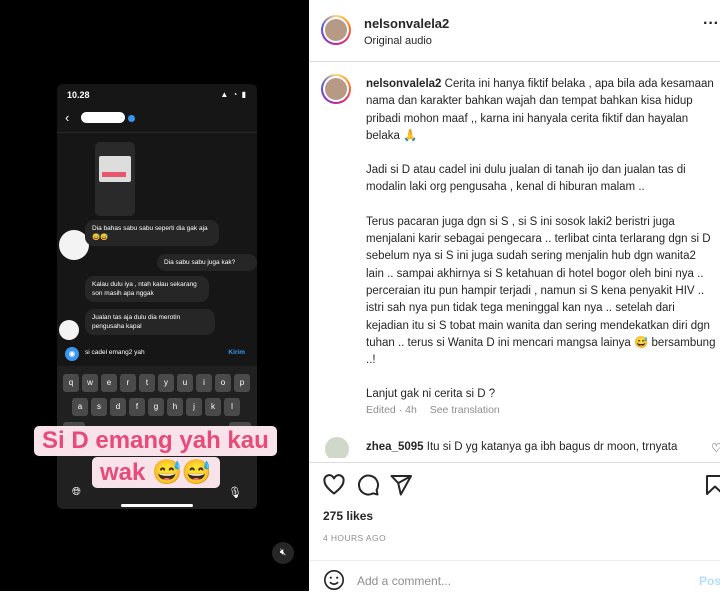  What do you see at coordinates (72, 354) in the screenshot?
I see `camera-icon: ◉` at bounding box center [72, 354].